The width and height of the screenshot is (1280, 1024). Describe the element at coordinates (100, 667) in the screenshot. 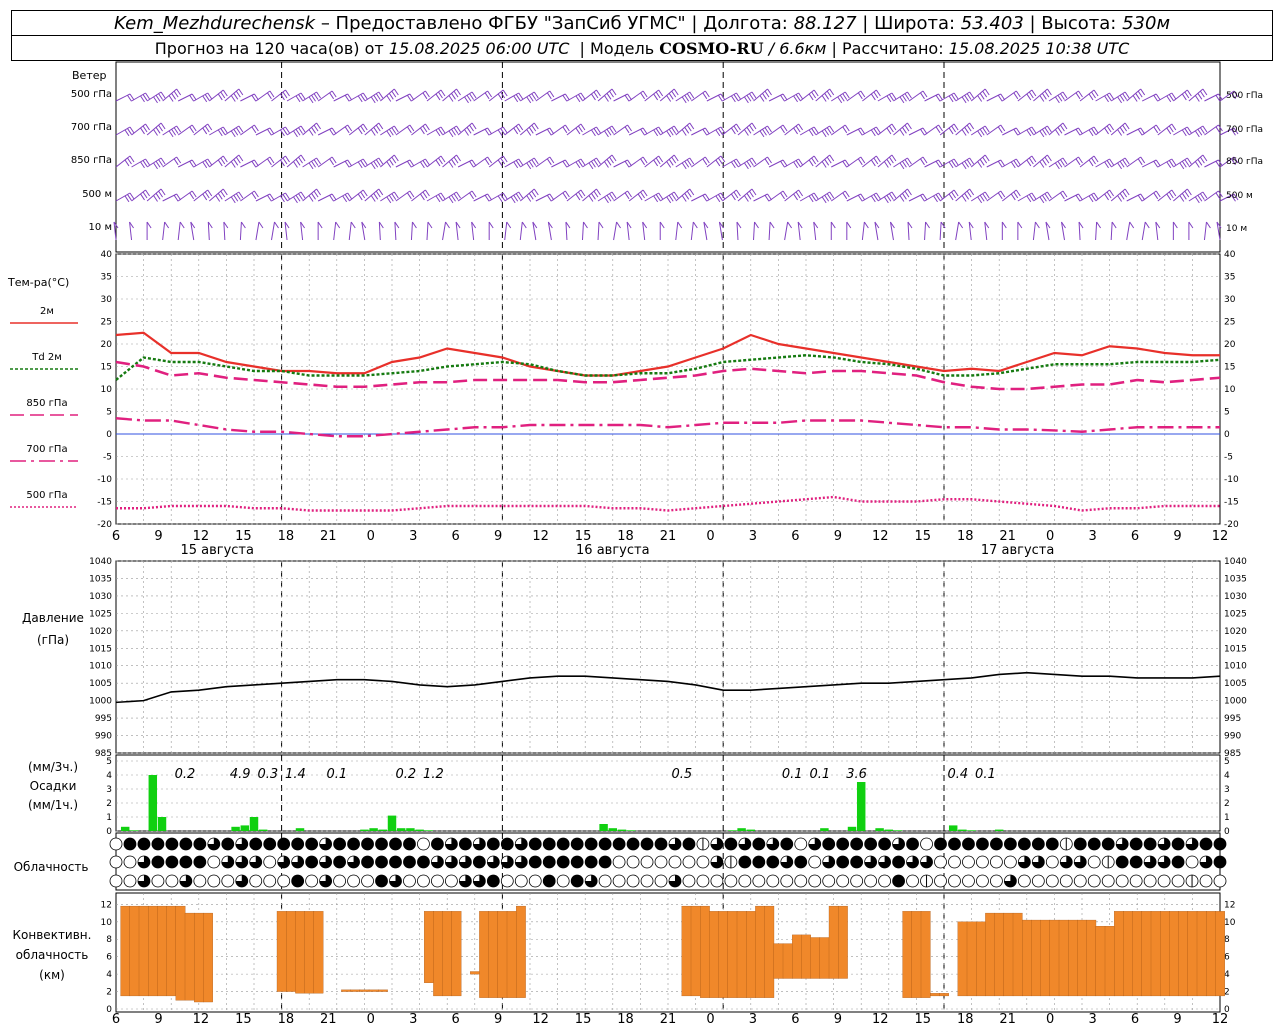

I see `pressure-tick-left: 1010` at that location.